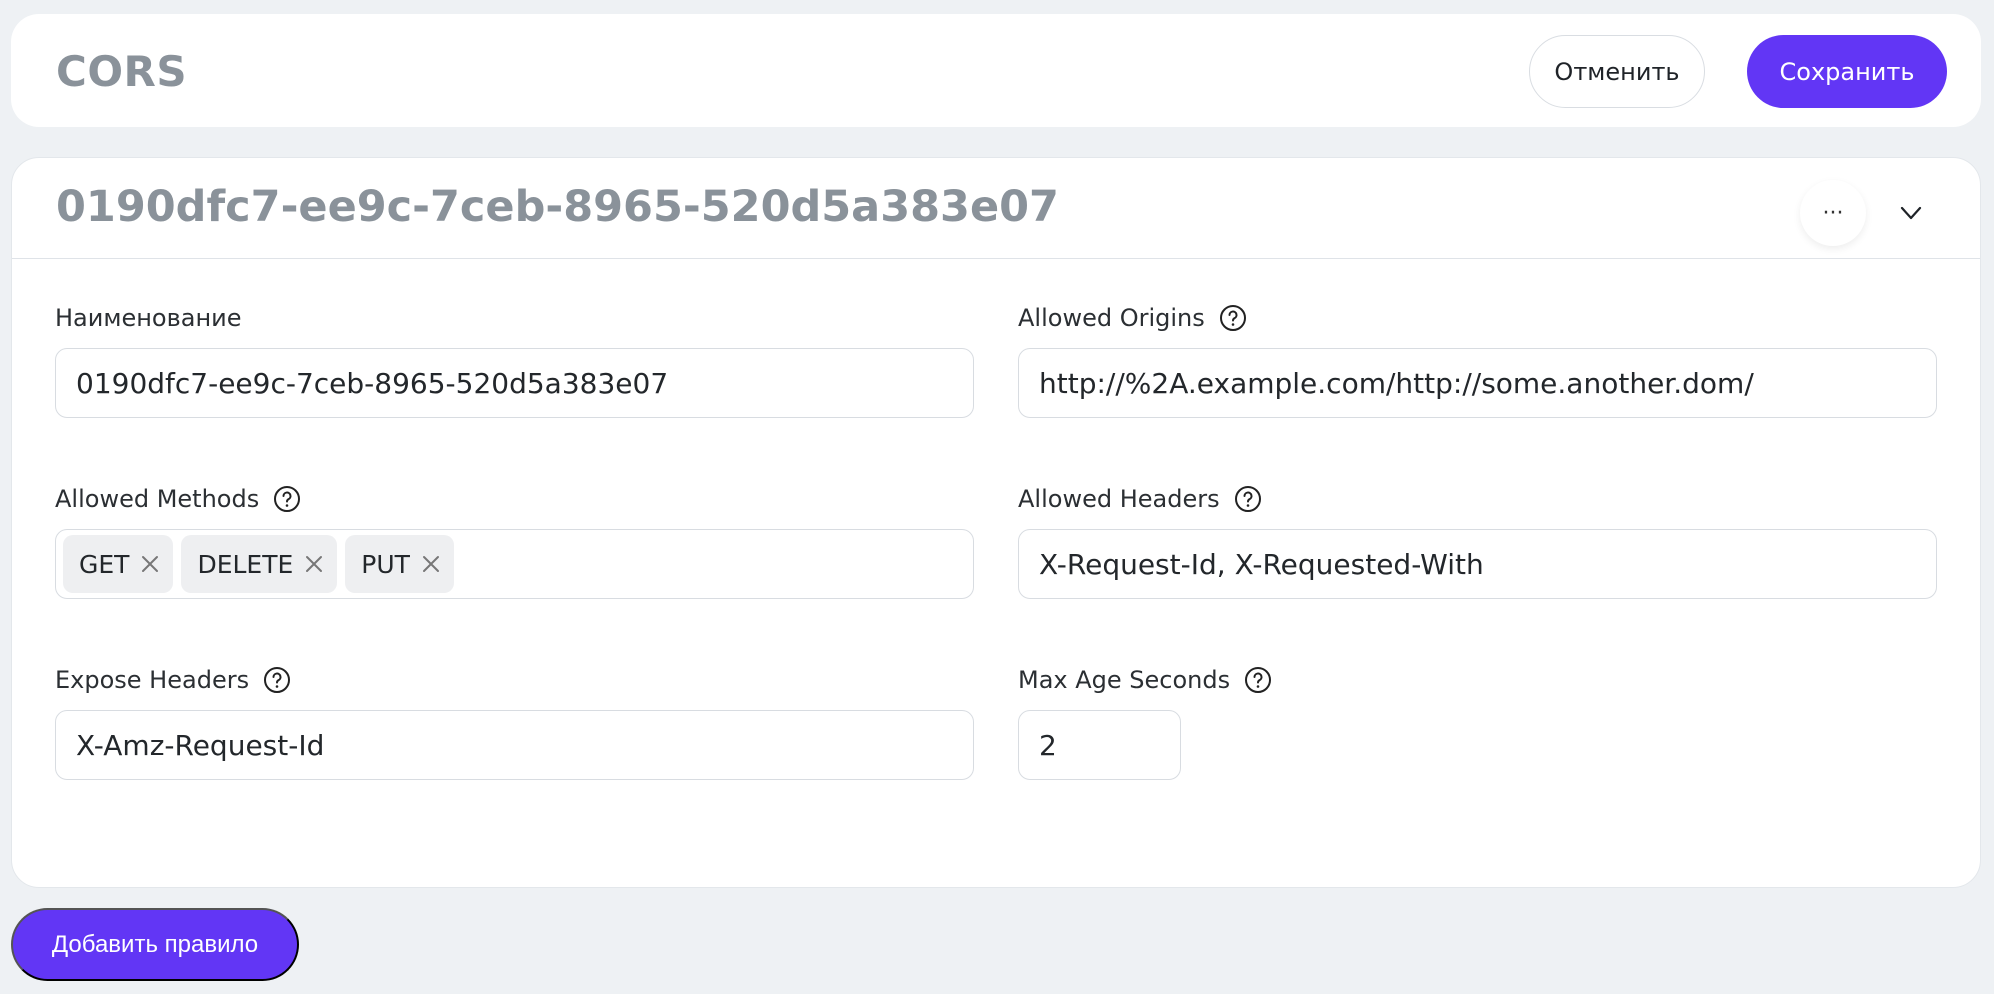 This screenshot has width=1994, height=994. Describe the element at coordinates (514, 745) in the screenshot. I see `expose-headers-input: X-Amz-Request-Id` at that location.